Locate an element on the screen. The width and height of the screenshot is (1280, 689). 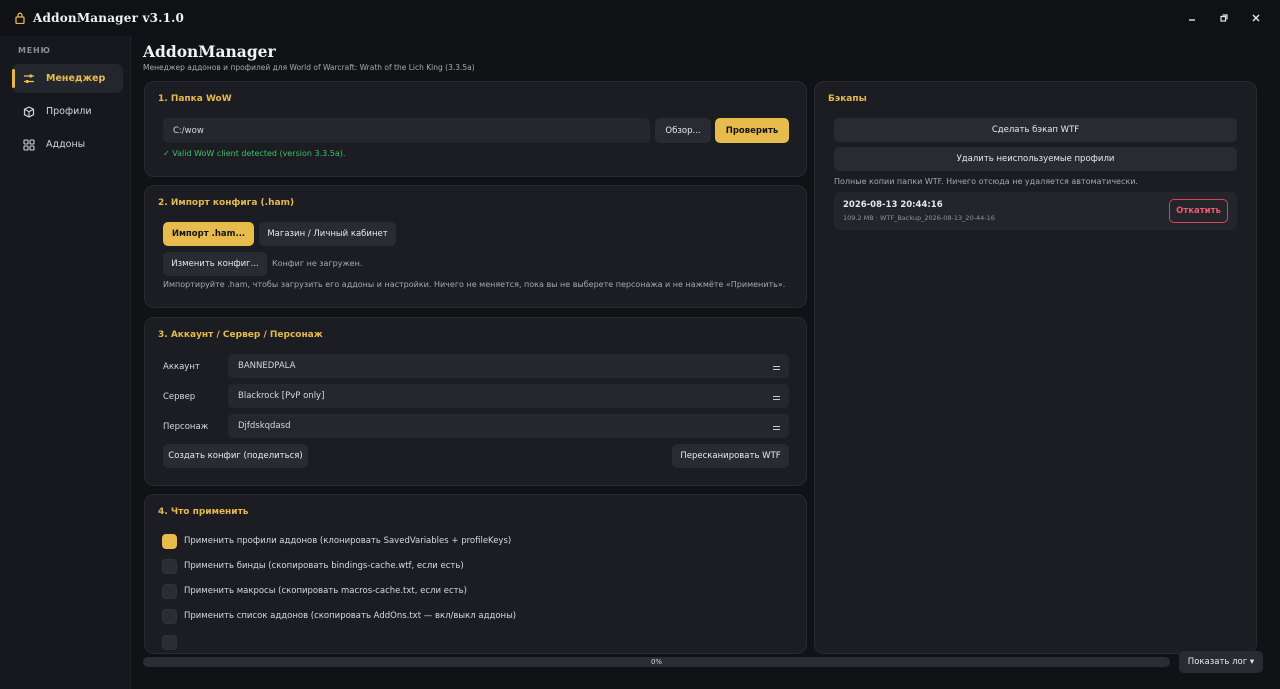
rescan-wtf-button: Пересканировать WTF is located at coordinates (730, 456).